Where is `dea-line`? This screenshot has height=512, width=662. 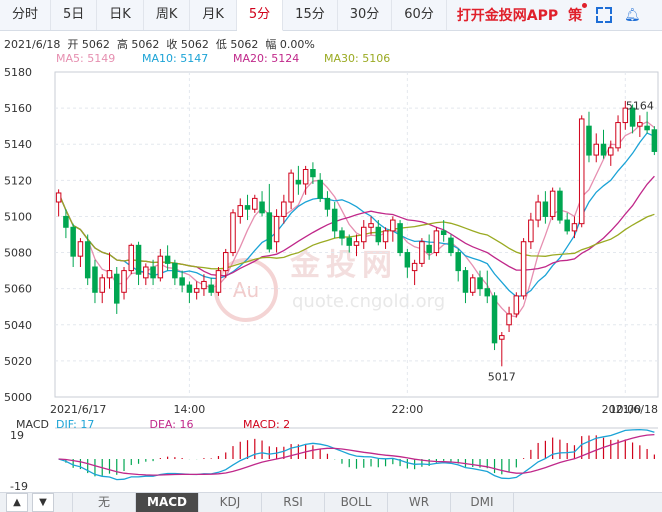
dea-line is located at coordinates (356, 454).